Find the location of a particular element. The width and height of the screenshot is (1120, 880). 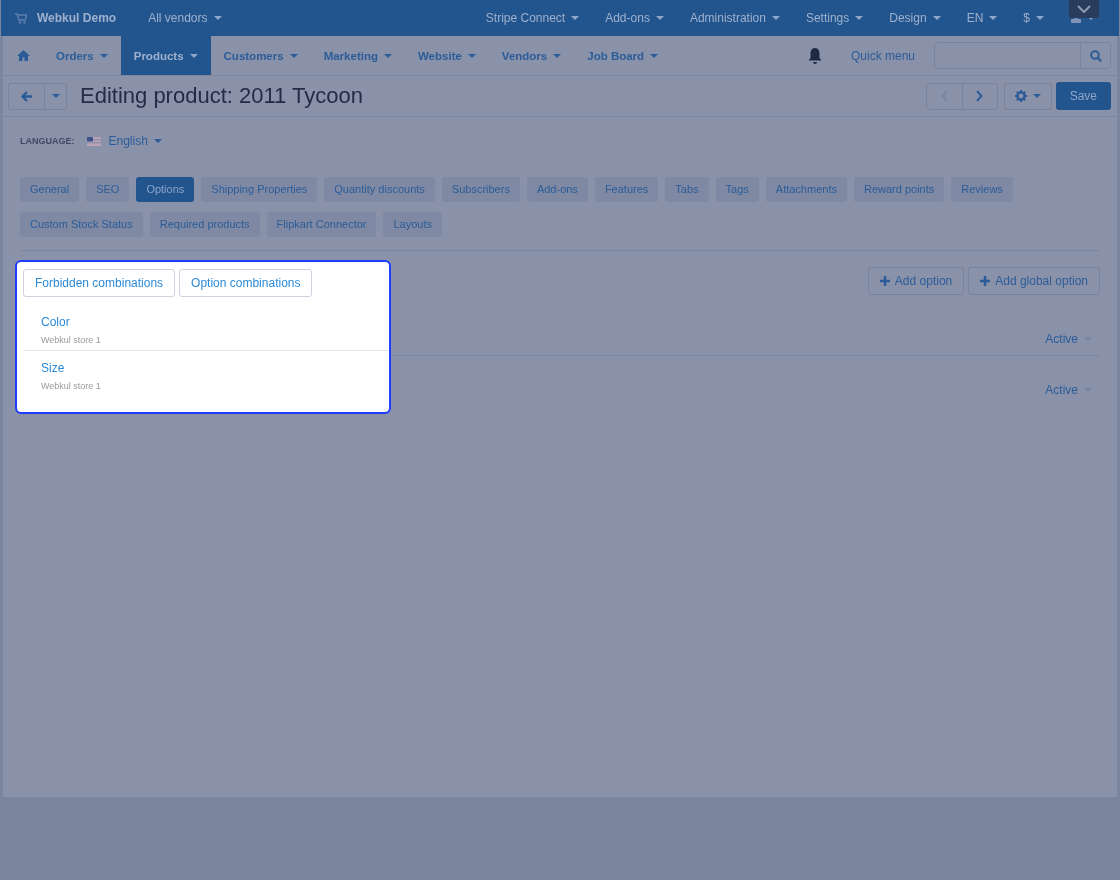

chevron-right-icon is located at coordinates (980, 96).